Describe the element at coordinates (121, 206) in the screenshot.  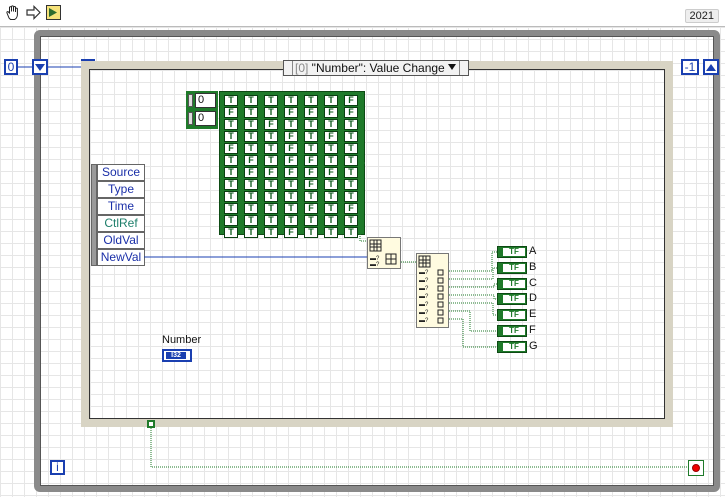
I see `event-data-time: Time` at that location.